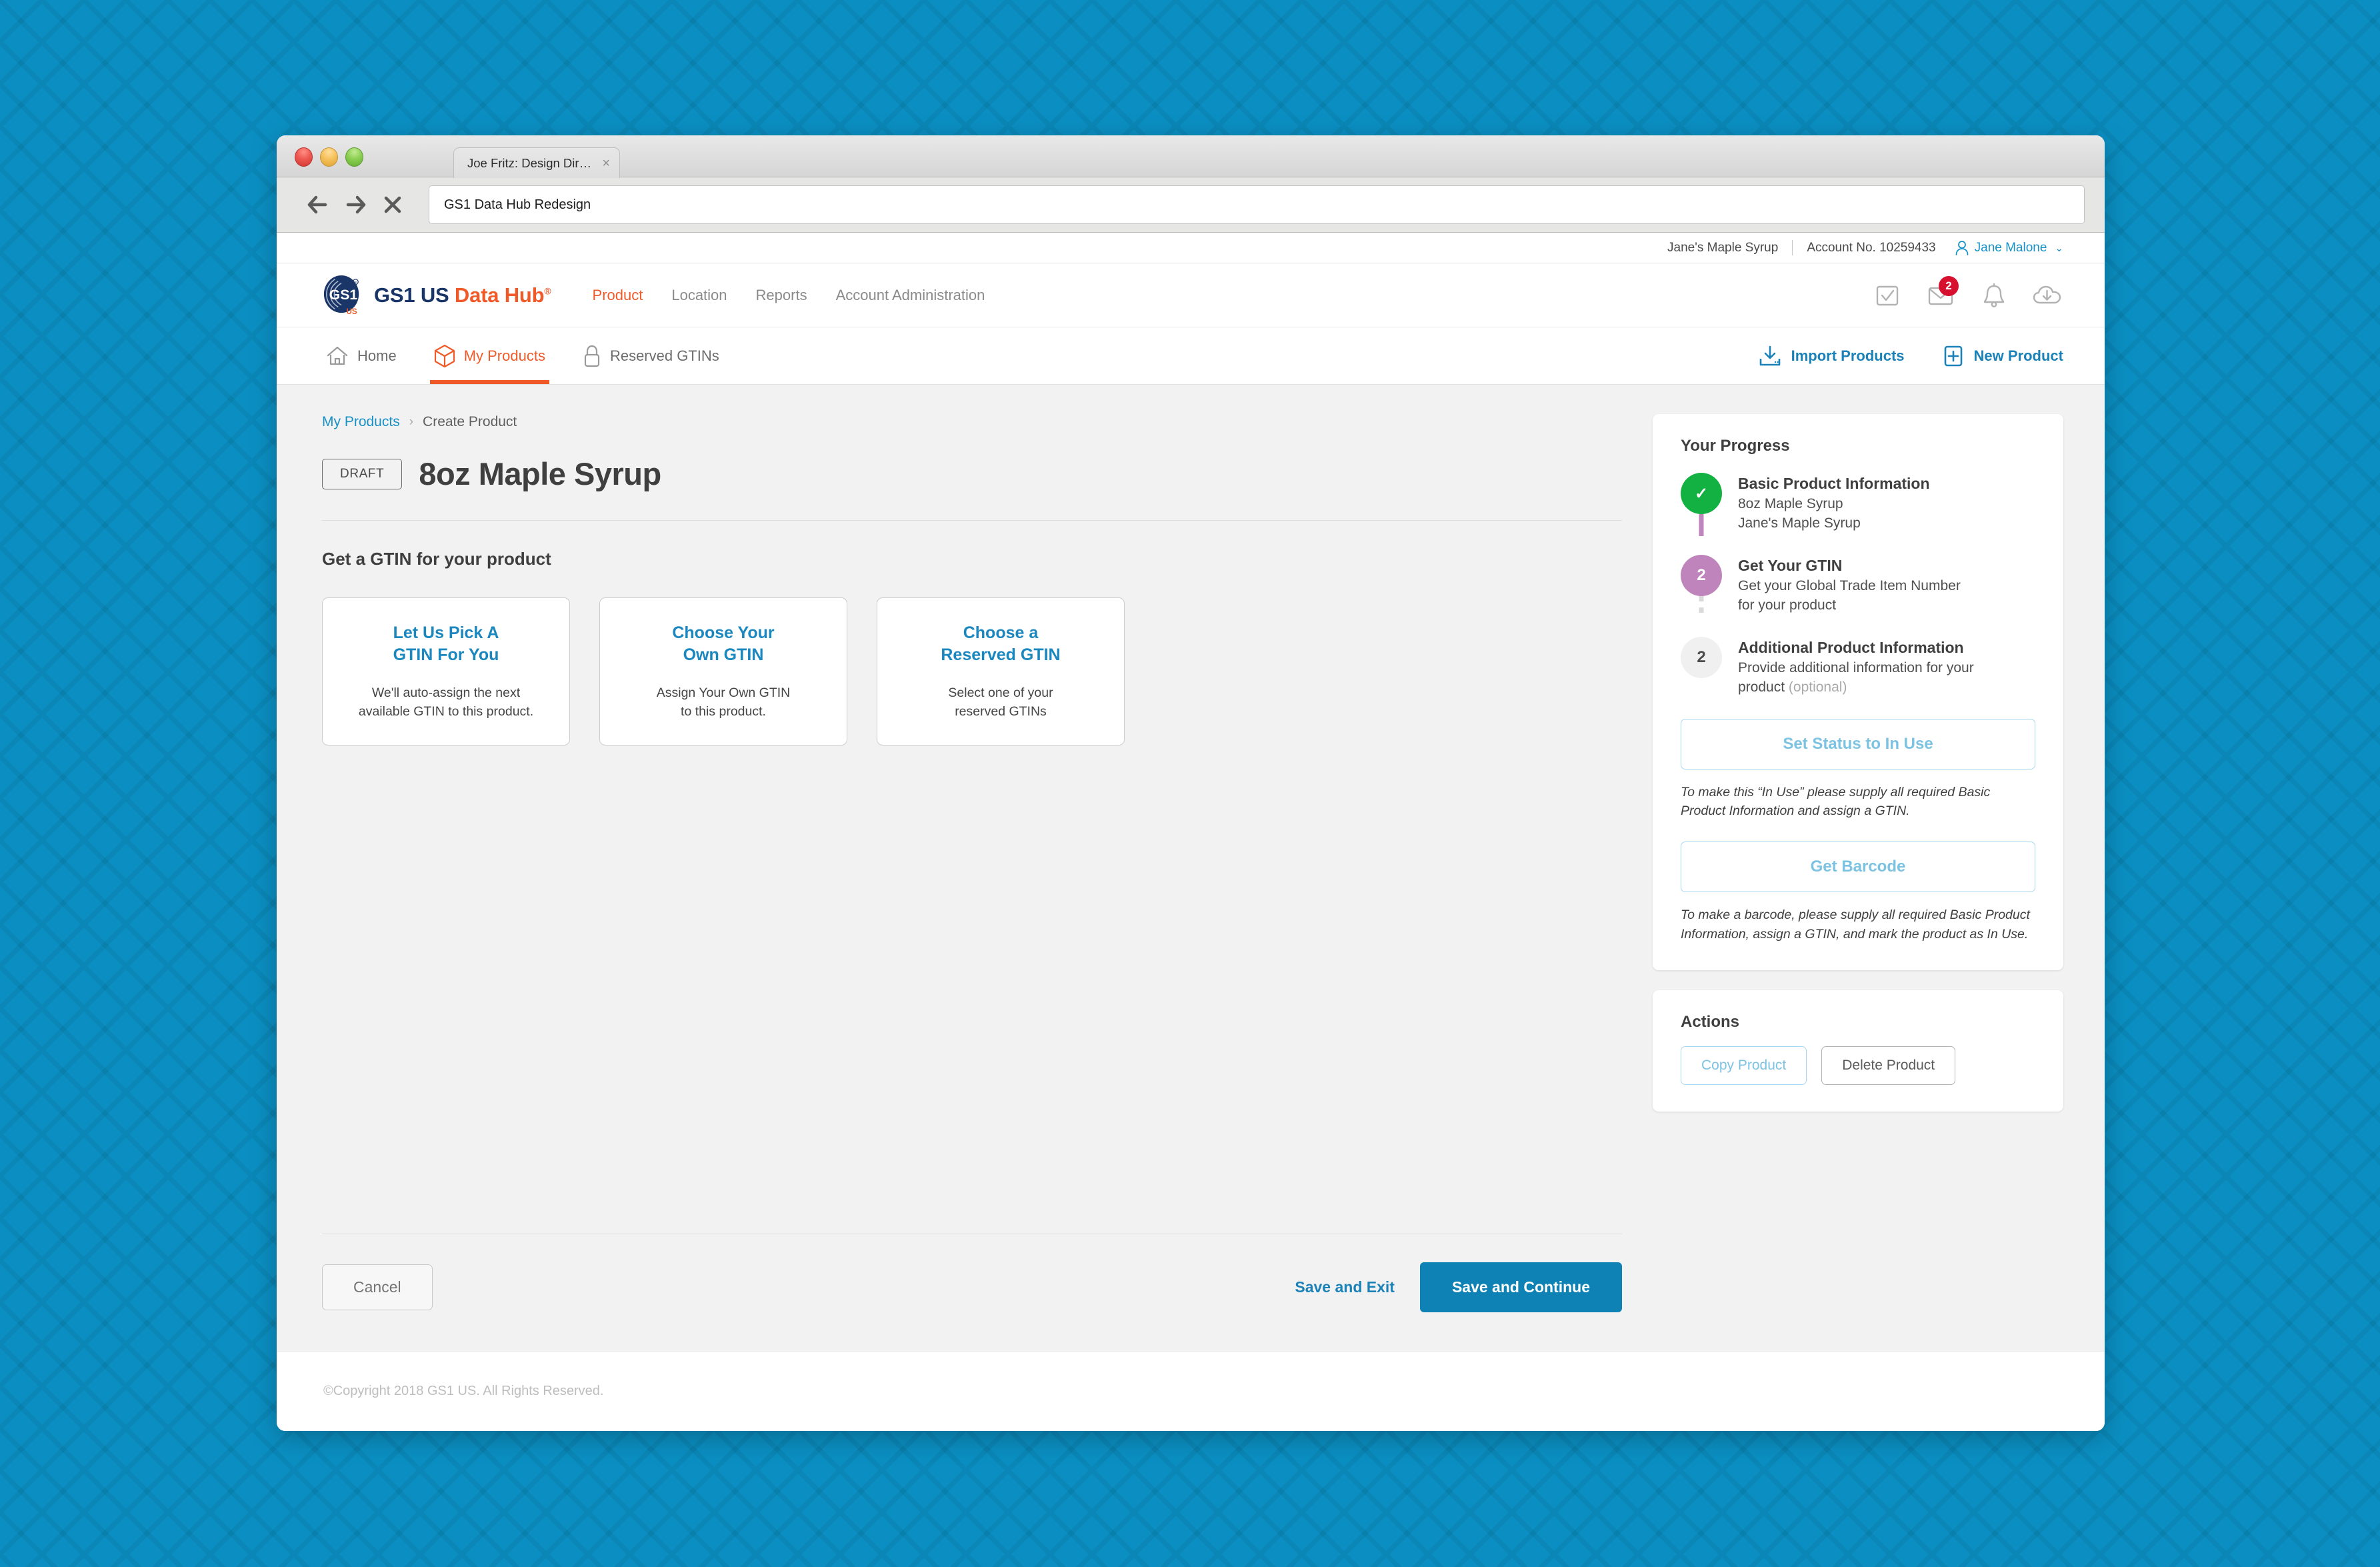  I want to click on cancel-button: Cancel, so click(377, 1287).